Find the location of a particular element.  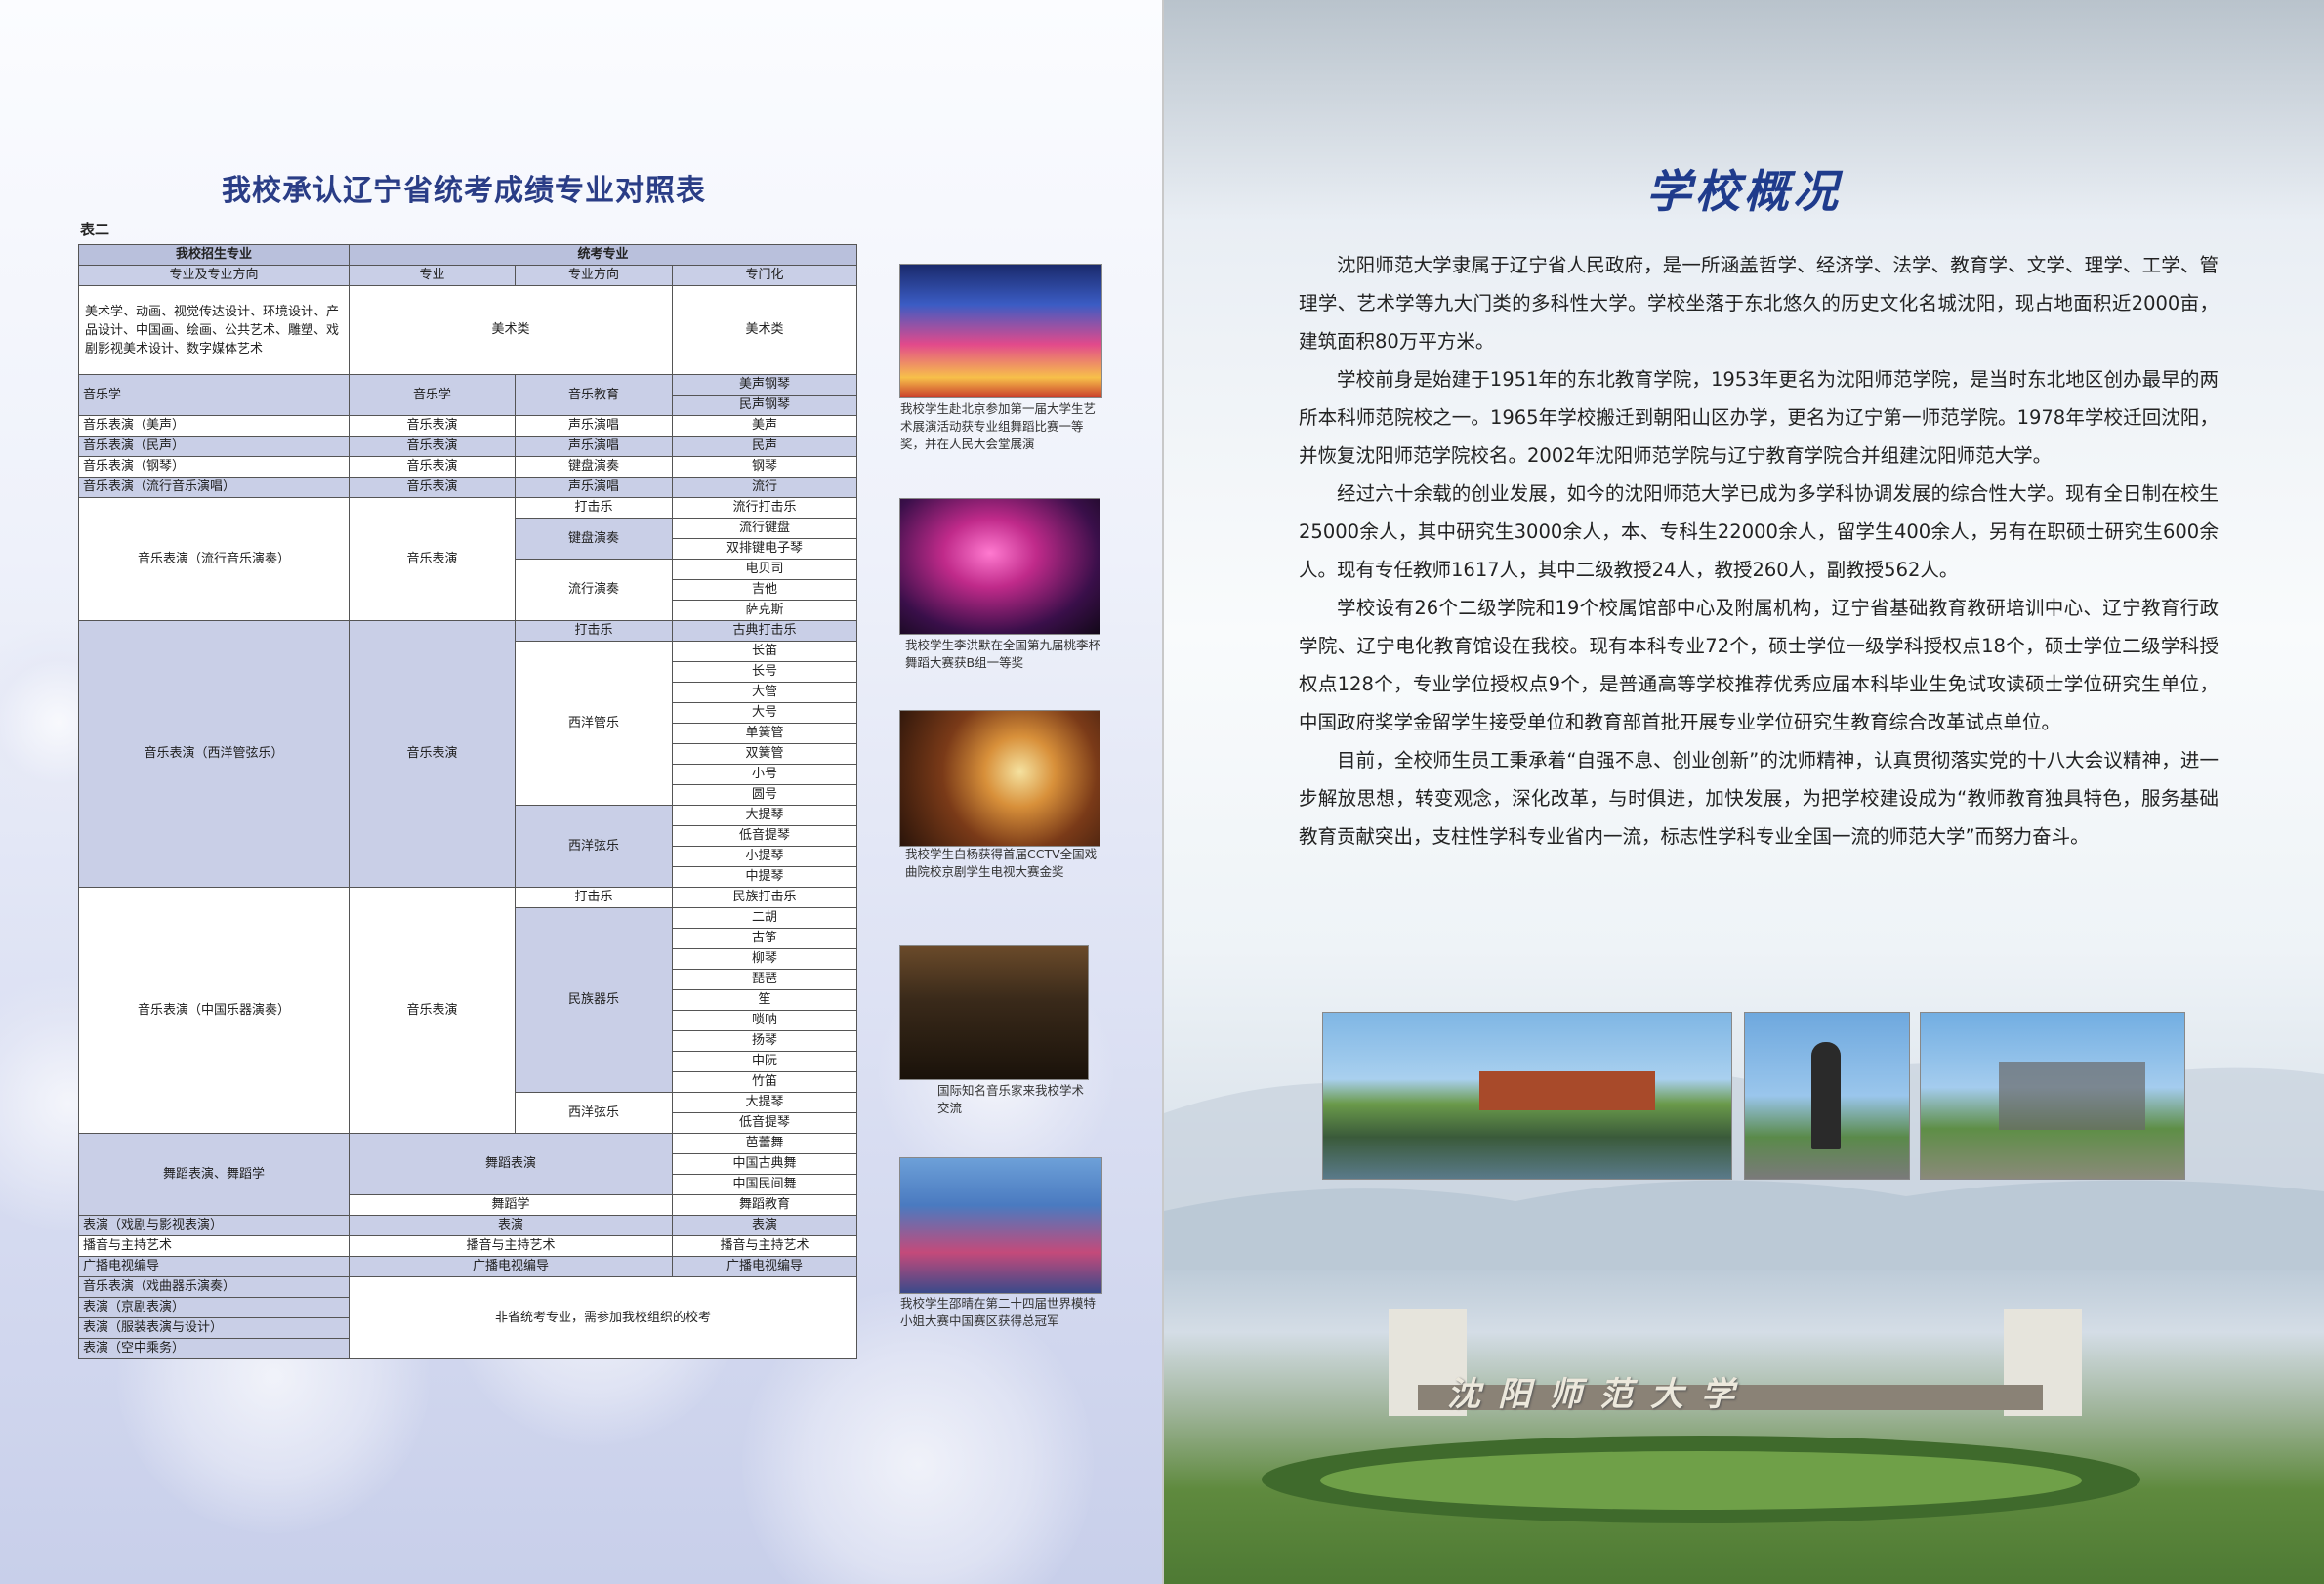

table-row: 音乐表演（中国乐器演奏） 音乐表演 打击乐 民族打击乐 is located at coordinates (468, 1010).